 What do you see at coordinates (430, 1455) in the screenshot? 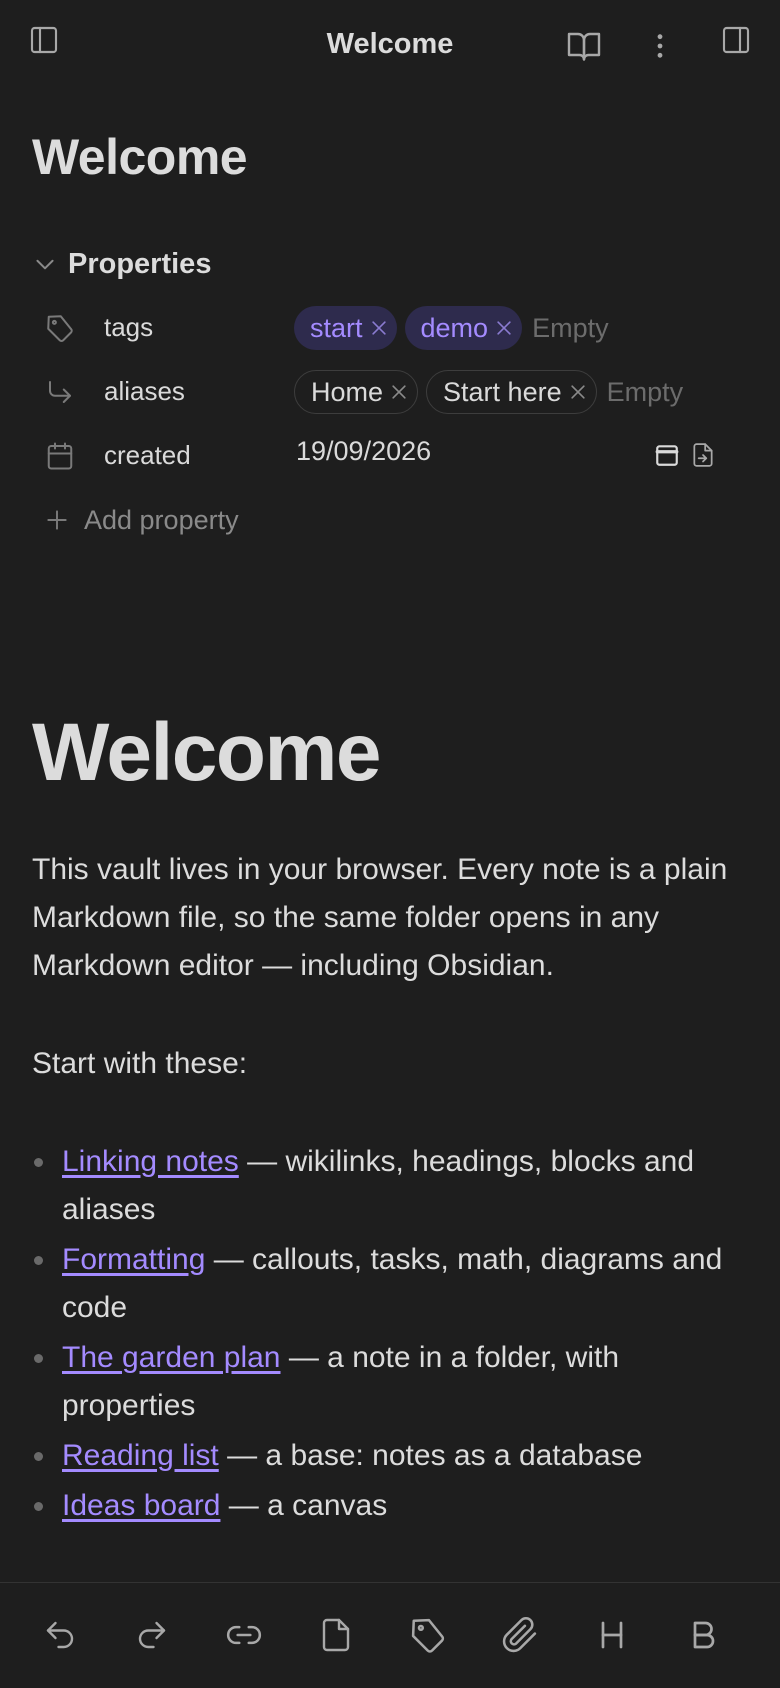
I see `list-item-text: — a base: notes as a database` at bounding box center [430, 1455].